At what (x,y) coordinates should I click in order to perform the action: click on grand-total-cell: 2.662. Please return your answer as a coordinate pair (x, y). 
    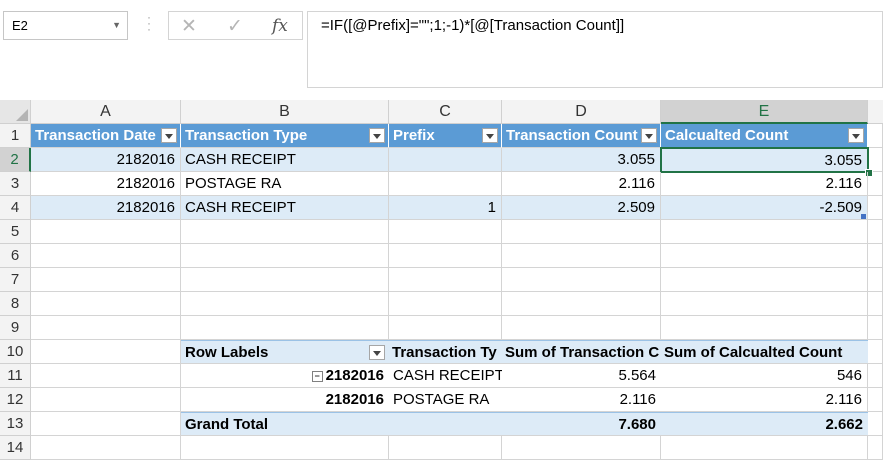
    Looking at the image, I should click on (764, 424).